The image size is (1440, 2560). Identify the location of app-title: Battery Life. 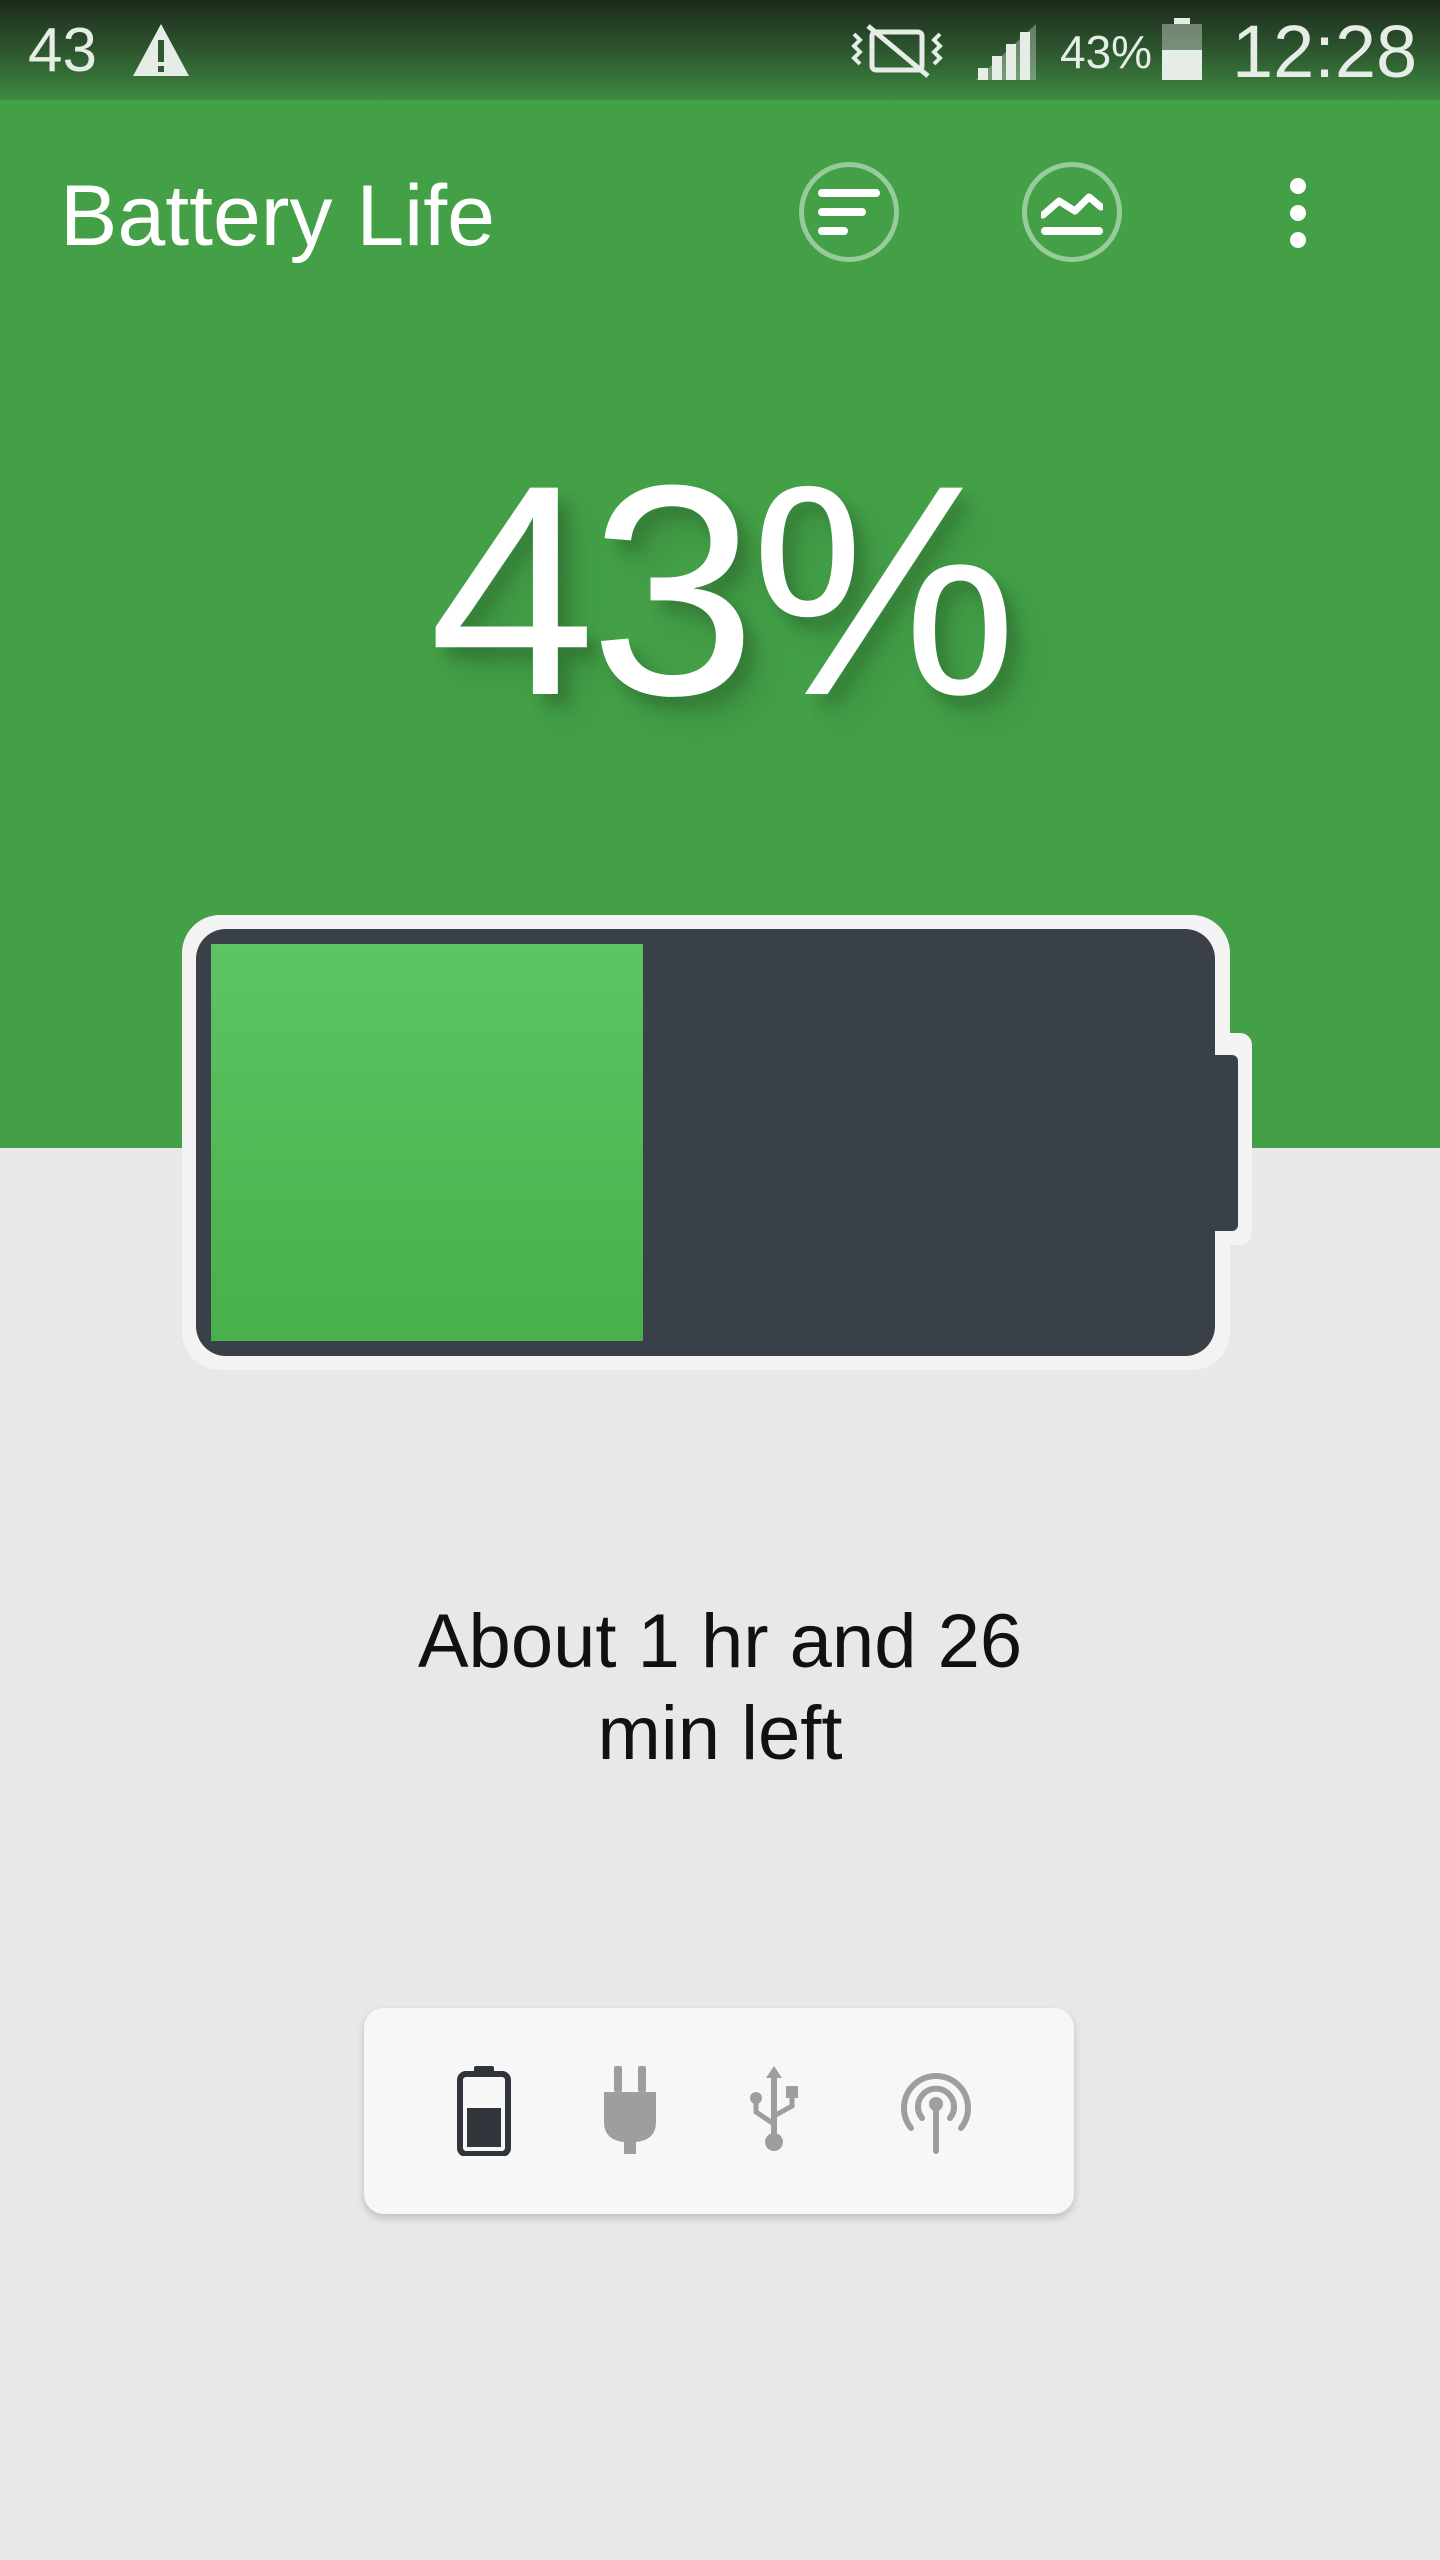
(277, 216).